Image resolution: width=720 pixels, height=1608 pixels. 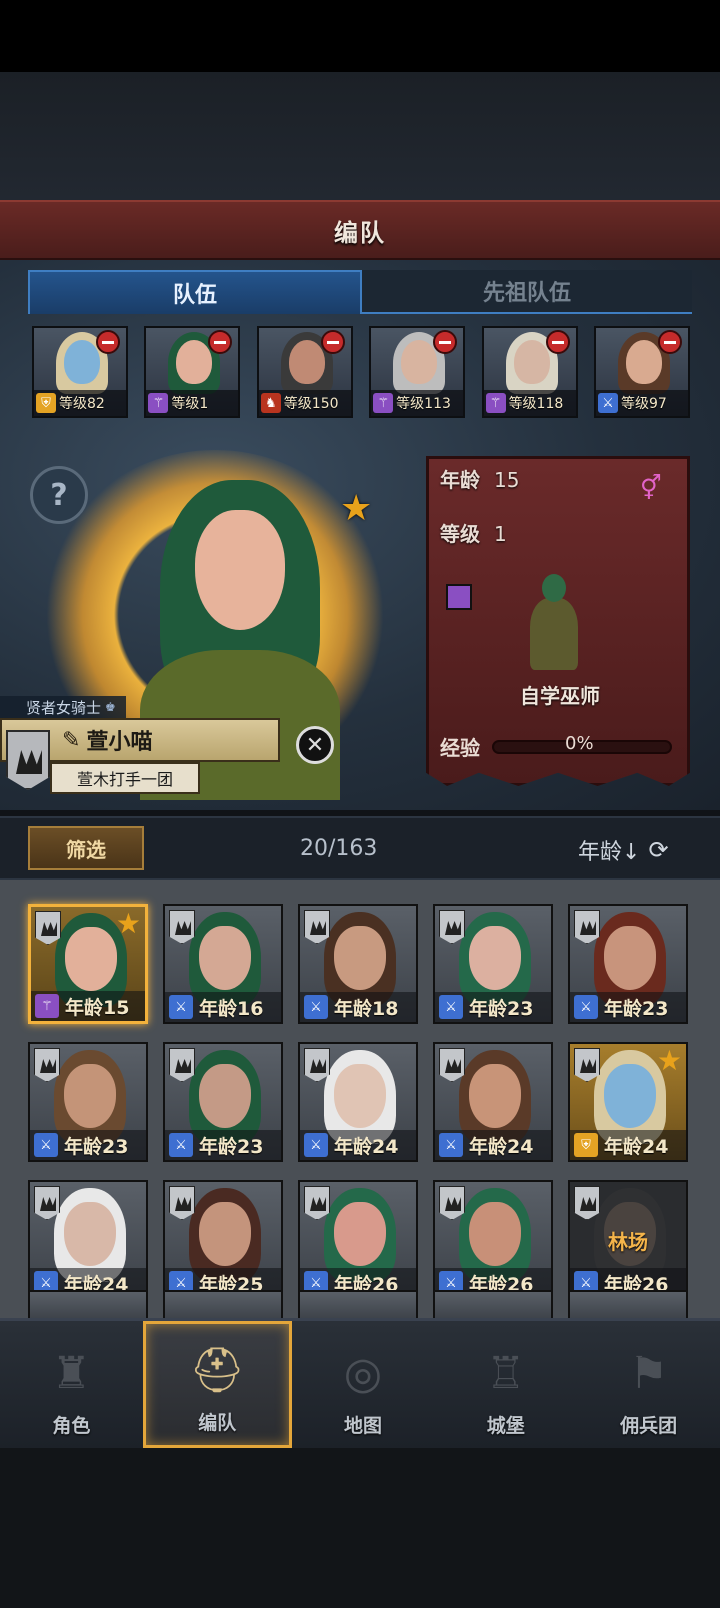 I want to click on age-label: 年龄, so click(x=460, y=480).